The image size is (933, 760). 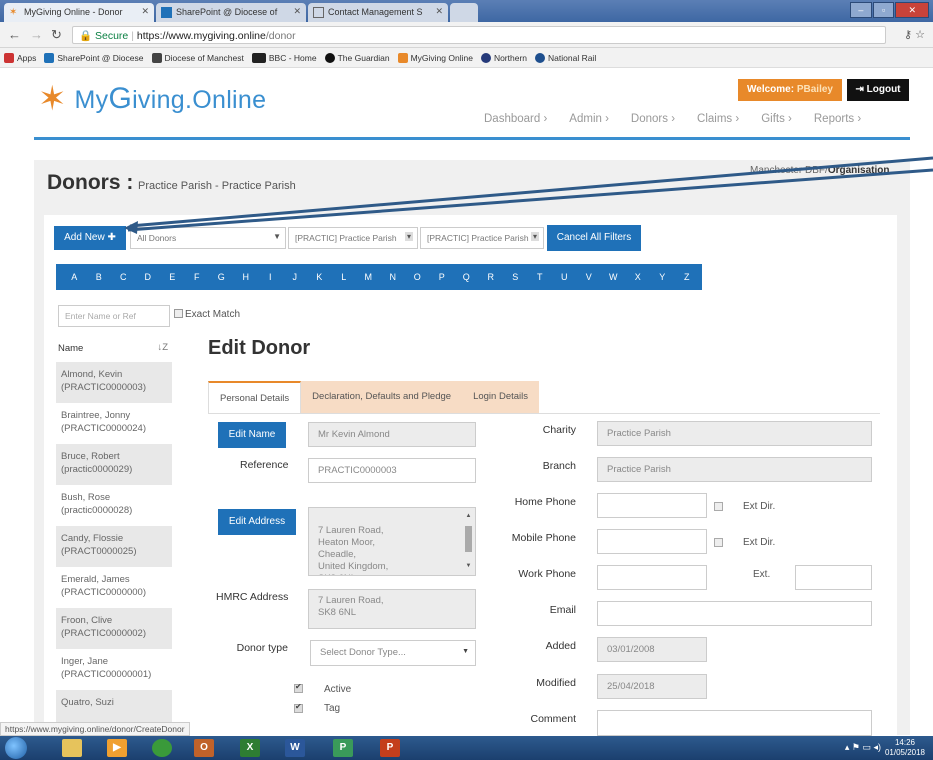 I want to click on bookmark-sharepoint: SharePoint @ Diocese, so click(x=94, y=57).